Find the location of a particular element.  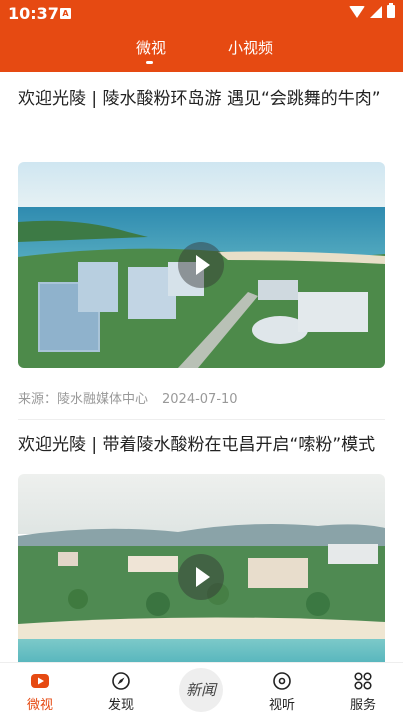

status-icons is located at coordinates (372, 10).